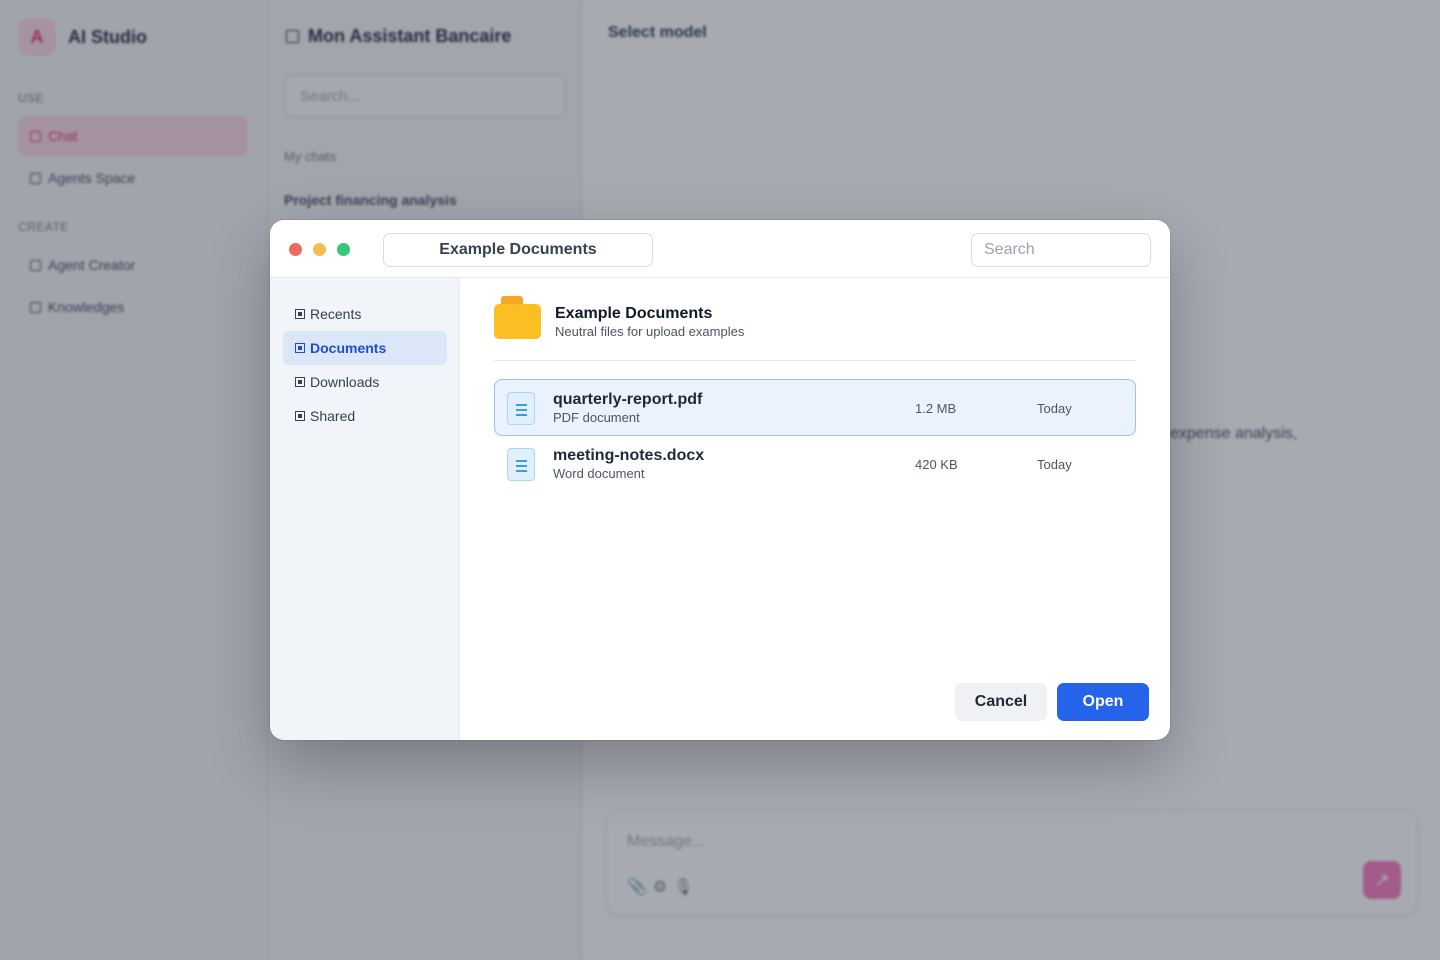  I want to click on location-dropdown: Example Documents, so click(518, 250).